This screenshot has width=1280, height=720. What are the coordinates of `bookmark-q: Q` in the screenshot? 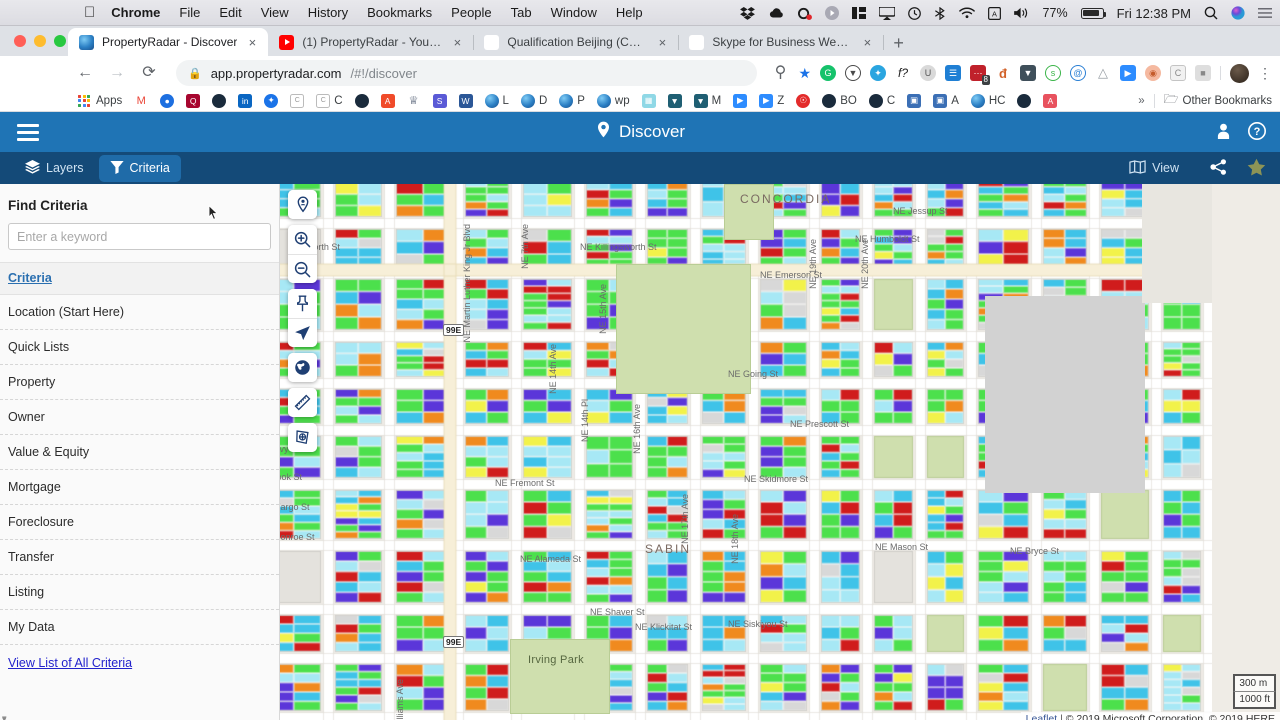 It's located at (193, 100).